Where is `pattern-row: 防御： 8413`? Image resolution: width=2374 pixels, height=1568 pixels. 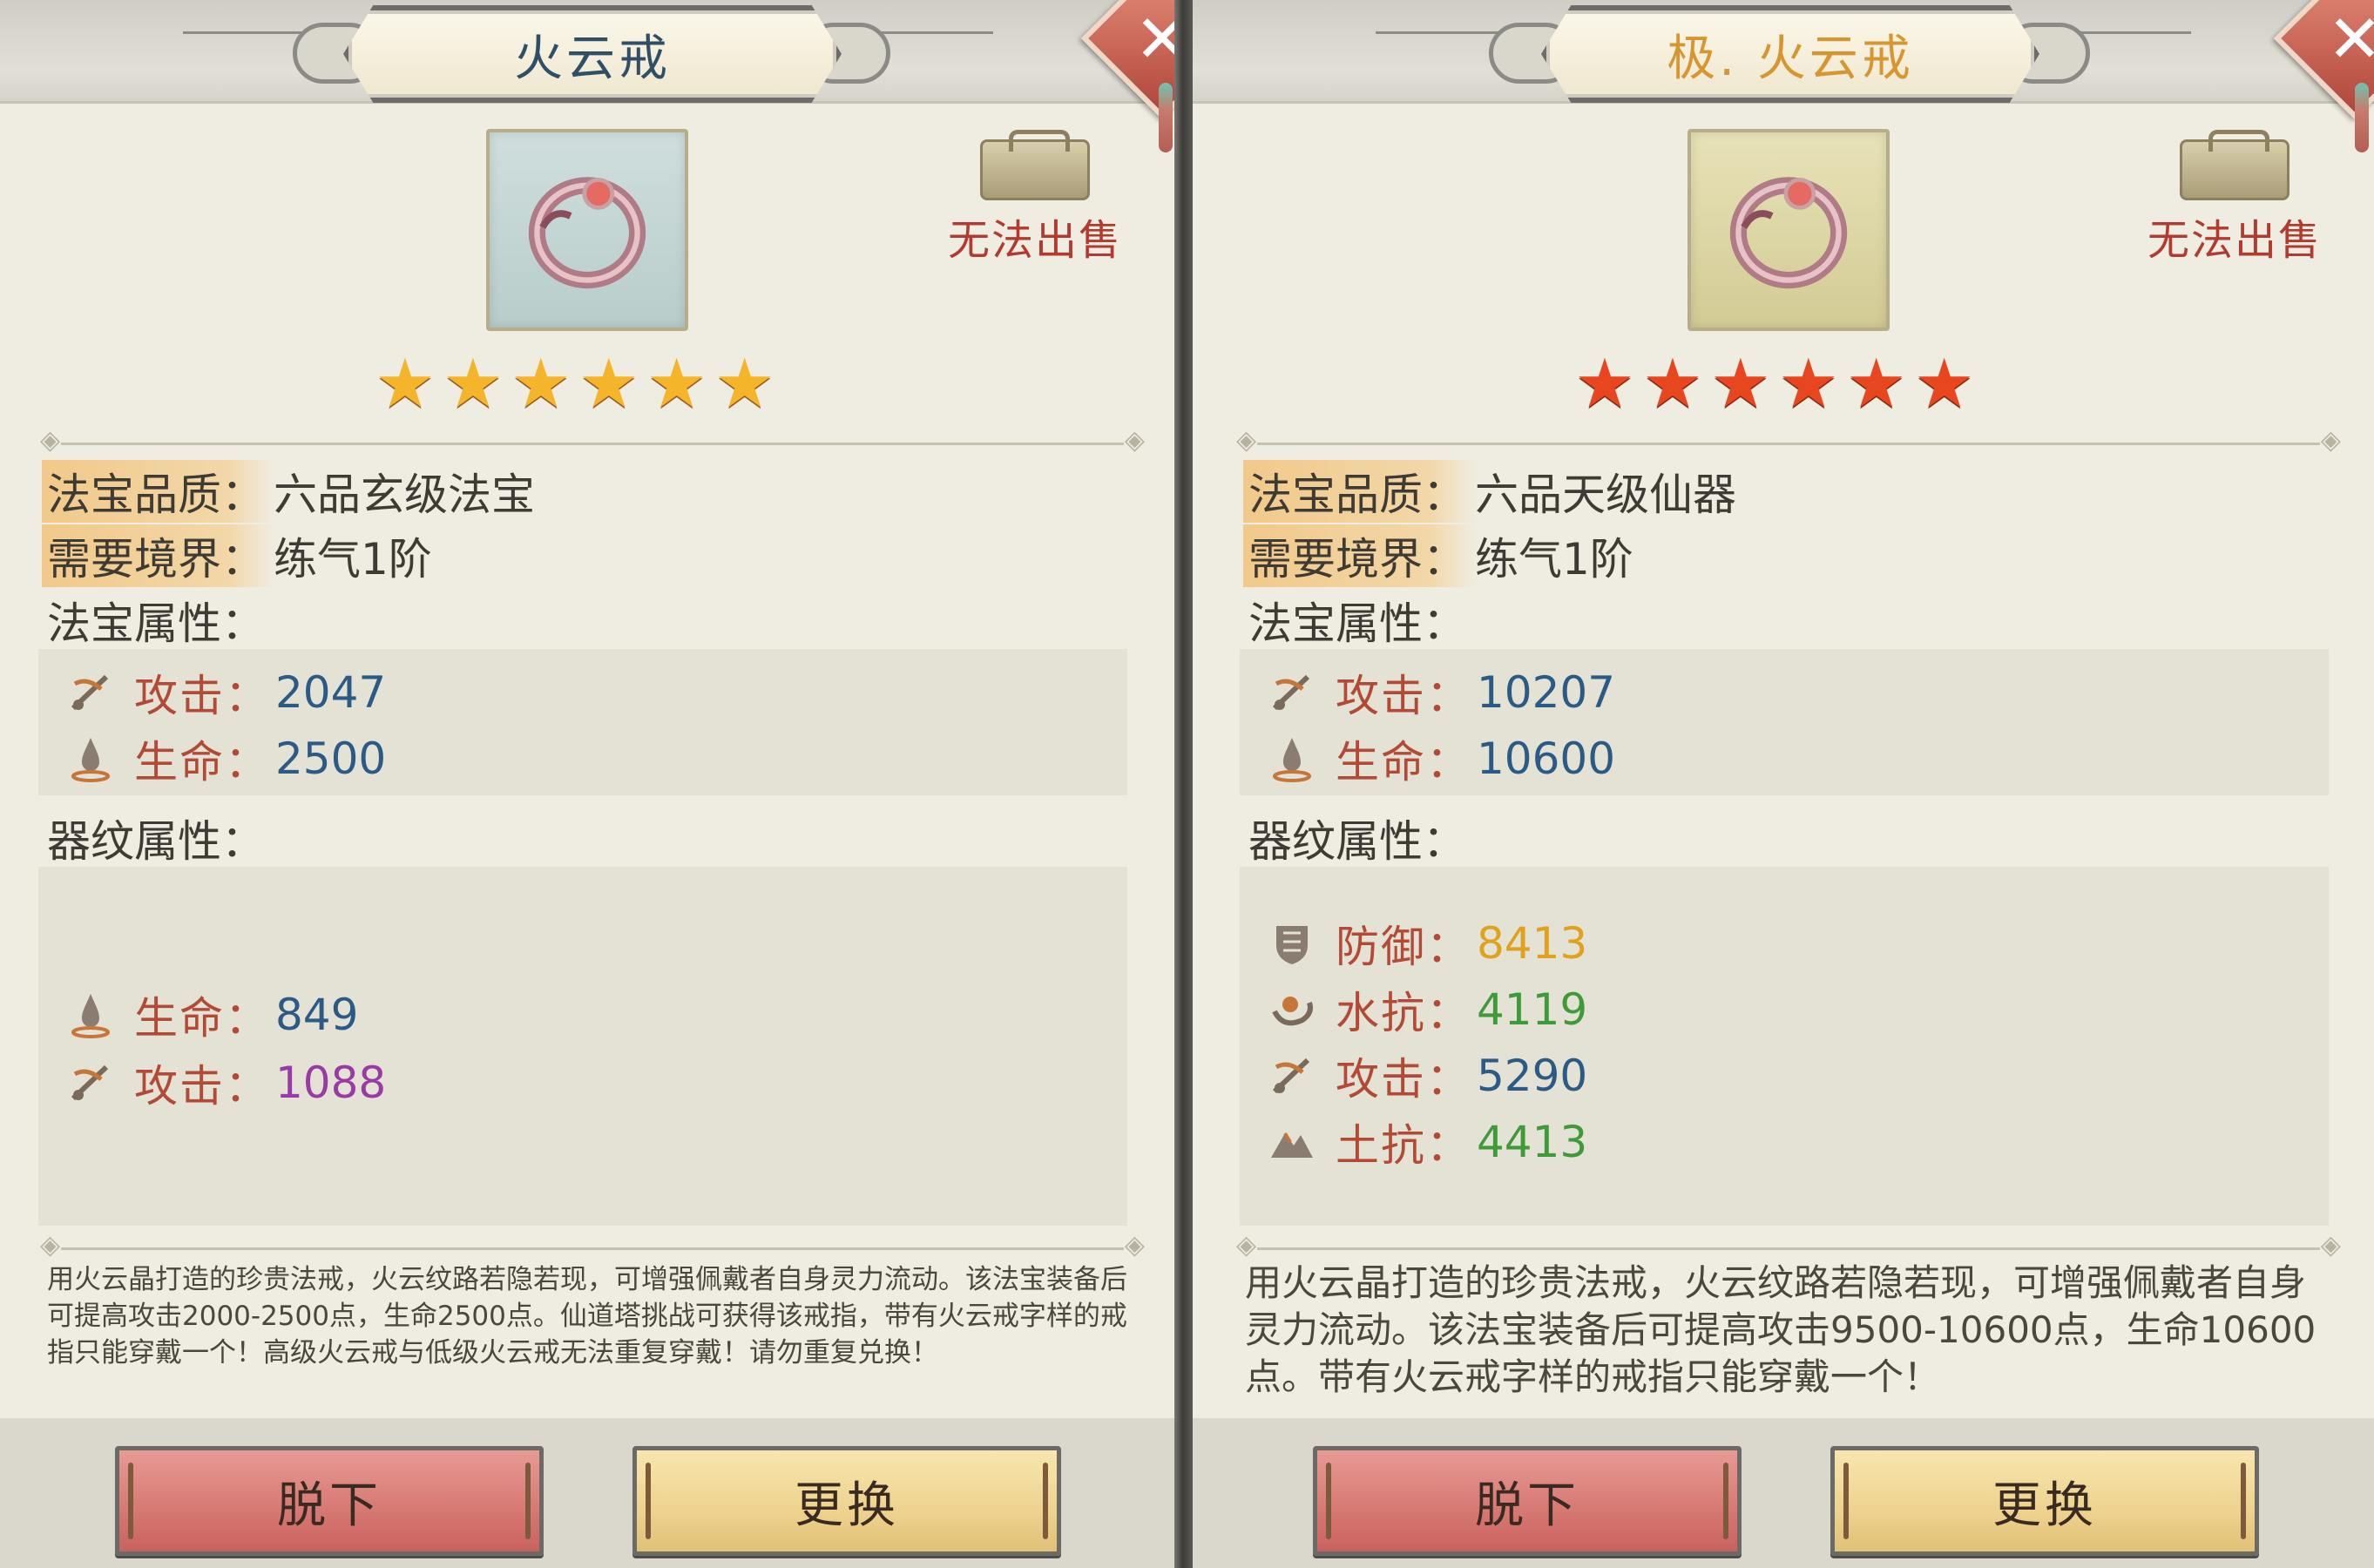 pattern-row: 防御： 8413 is located at coordinates (1427, 944).